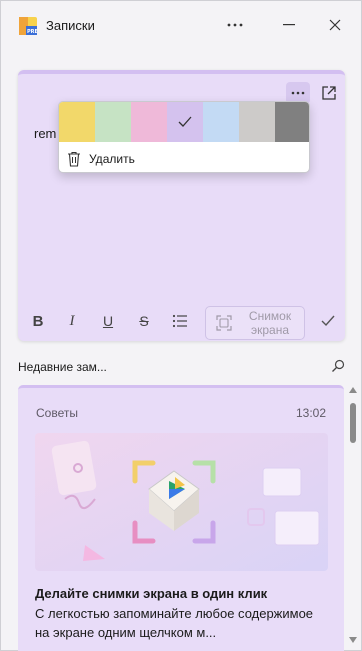  Describe the element at coordinates (144, 321) in the screenshot. I see `strikethrough-button: S` at that location.